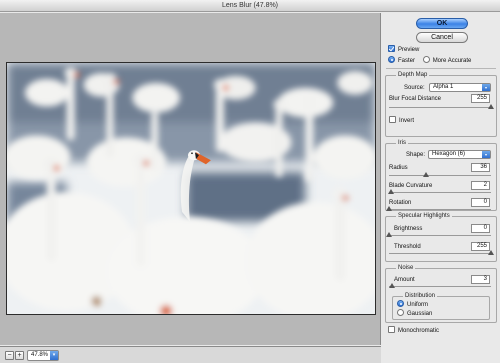 This screenshot has width=500, height=363. Describe the element at coordinates (439, 191) in the screenshot. I see `blade-curvature-slider` at that location.